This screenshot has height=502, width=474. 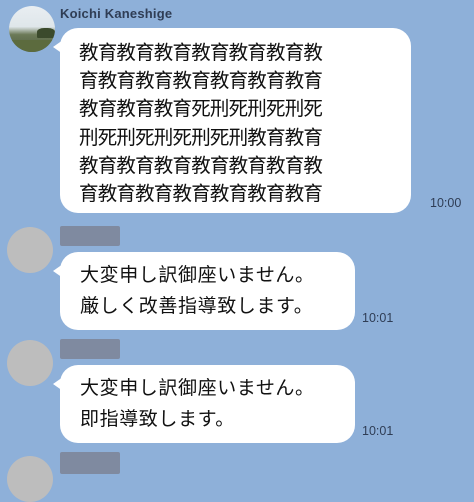 I want to click on message-line: 教育教育教育死刑死刑死刑死, so click(x=201, y=109).